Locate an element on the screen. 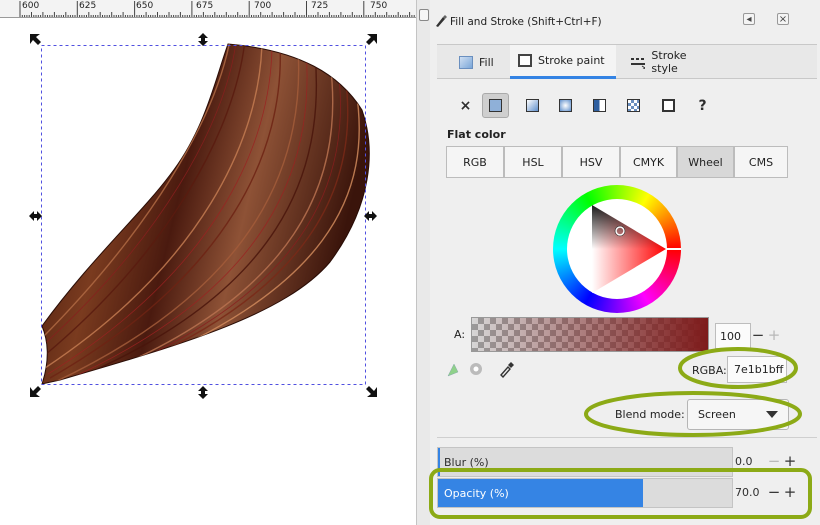  scale-handle-nw is located at coordinates (35, 39).